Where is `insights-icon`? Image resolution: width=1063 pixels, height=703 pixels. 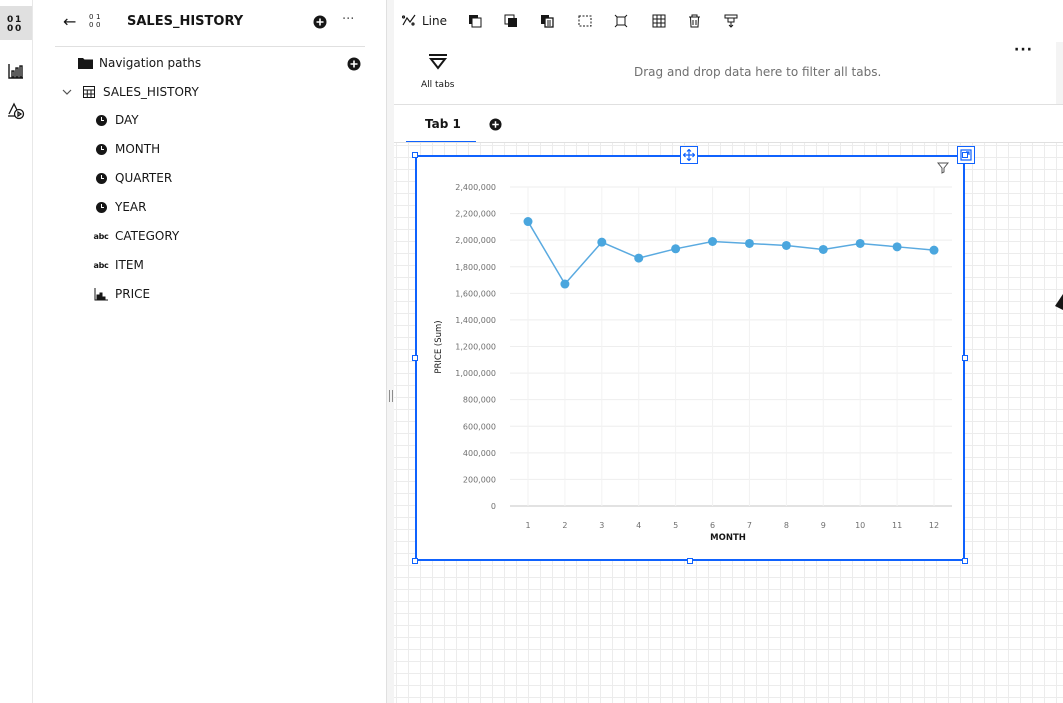 insights-icon is located at coordinates (16, 111).